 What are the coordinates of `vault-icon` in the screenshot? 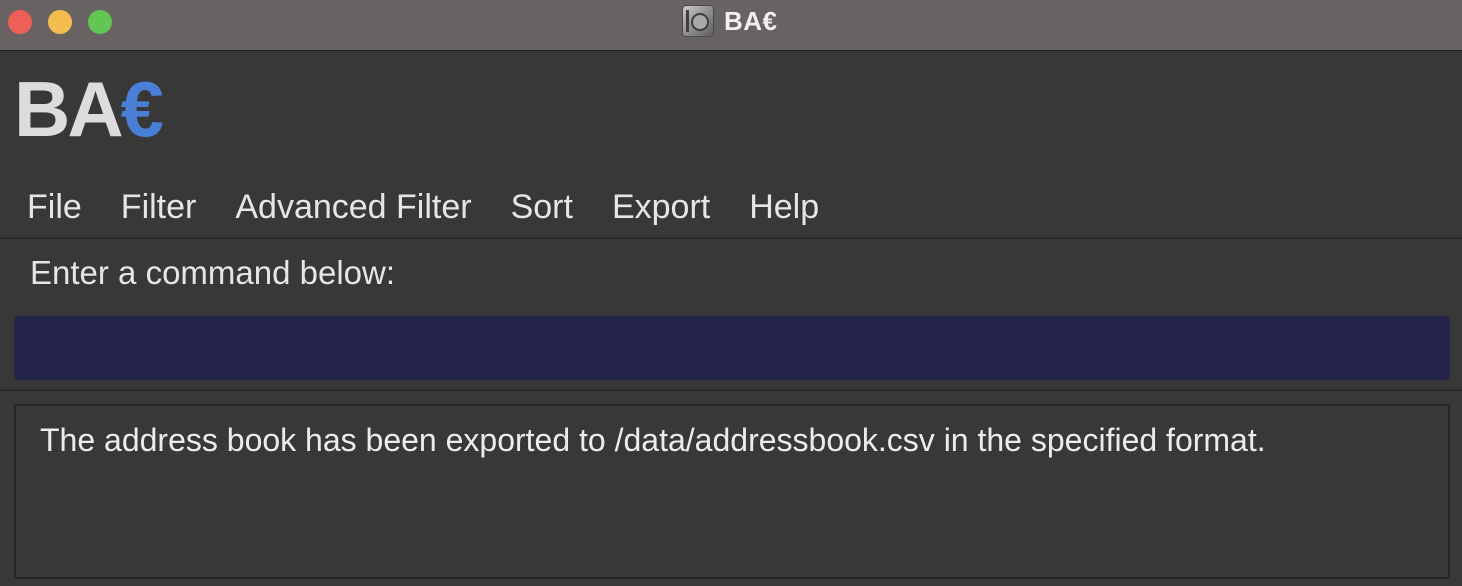 It's located at (698, 21).